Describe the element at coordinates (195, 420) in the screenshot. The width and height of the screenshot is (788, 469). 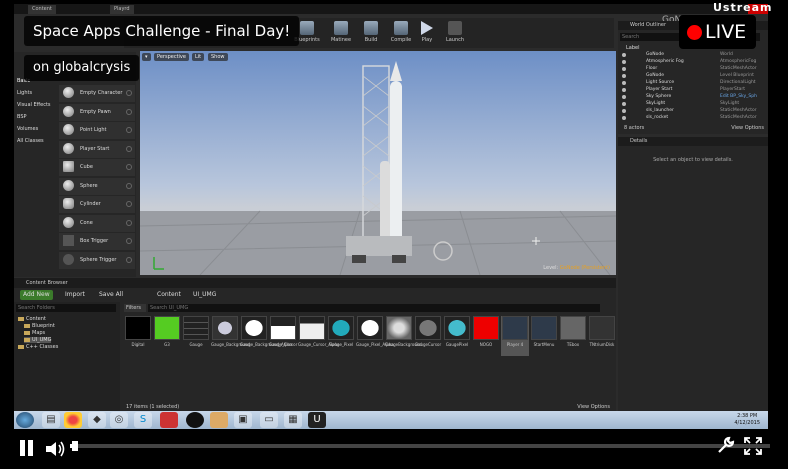
I see `steam-icon` at that location.